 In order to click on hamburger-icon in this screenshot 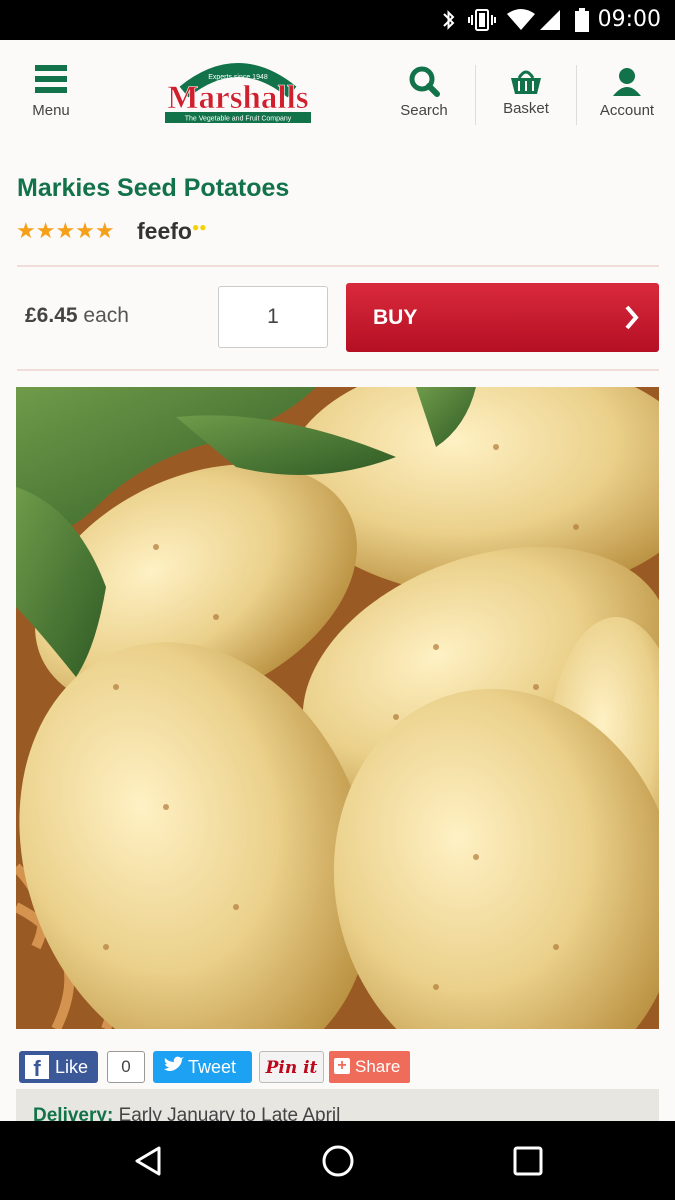, I will do `click(51, 81)`.